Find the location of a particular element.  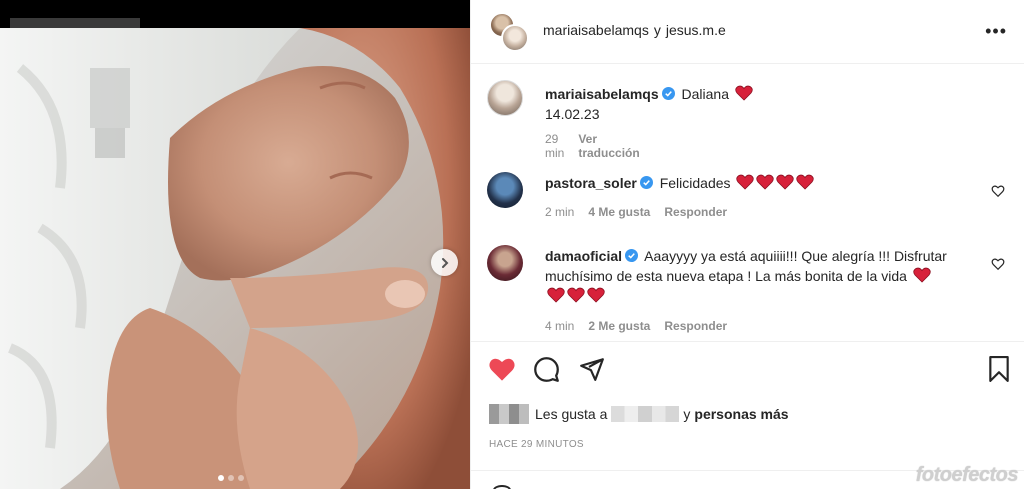

likes-summary: Les gusta a y personas más is located at coordinates (639, 414).